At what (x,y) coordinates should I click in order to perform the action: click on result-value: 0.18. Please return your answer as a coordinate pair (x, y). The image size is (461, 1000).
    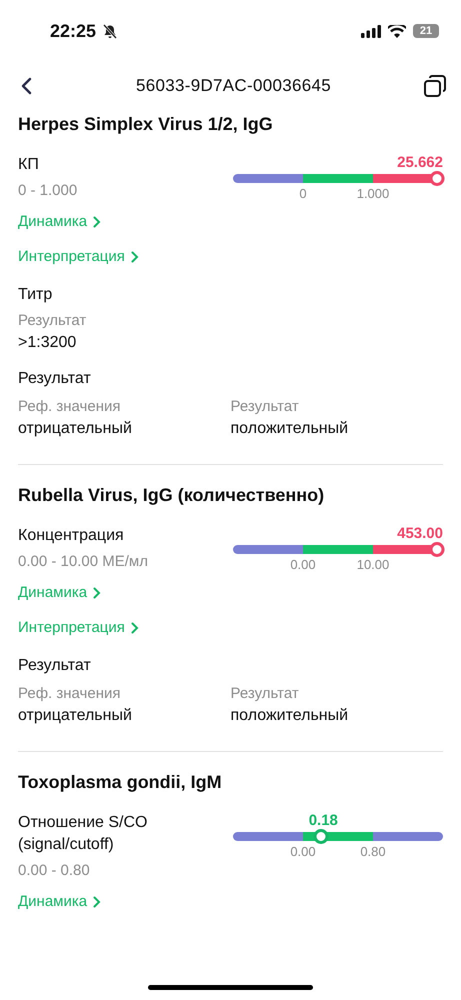
    Looking at the image, I should click on (323, 820).